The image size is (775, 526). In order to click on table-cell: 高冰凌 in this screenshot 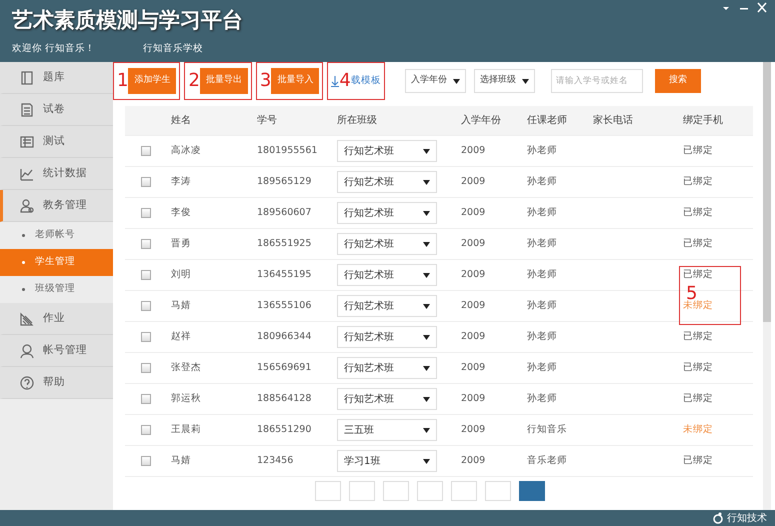, I will do `click(186, 150)`.